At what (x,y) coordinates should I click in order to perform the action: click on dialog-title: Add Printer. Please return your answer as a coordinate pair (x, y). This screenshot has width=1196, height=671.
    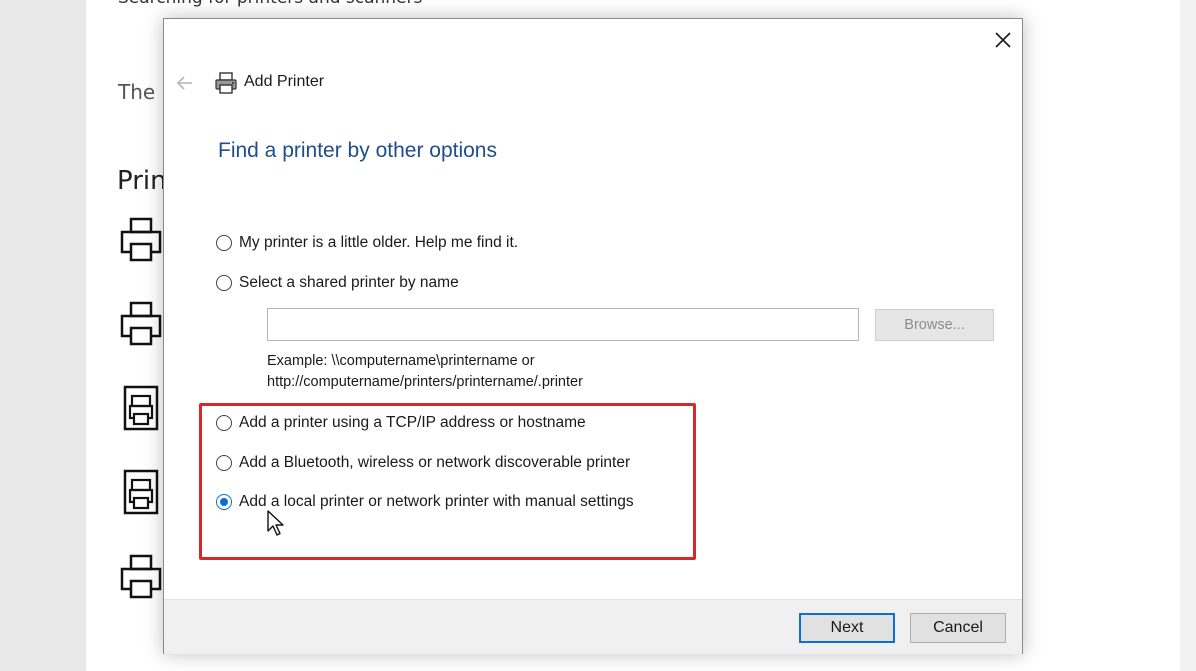
    Looking at the image, I should click on (284, 81).